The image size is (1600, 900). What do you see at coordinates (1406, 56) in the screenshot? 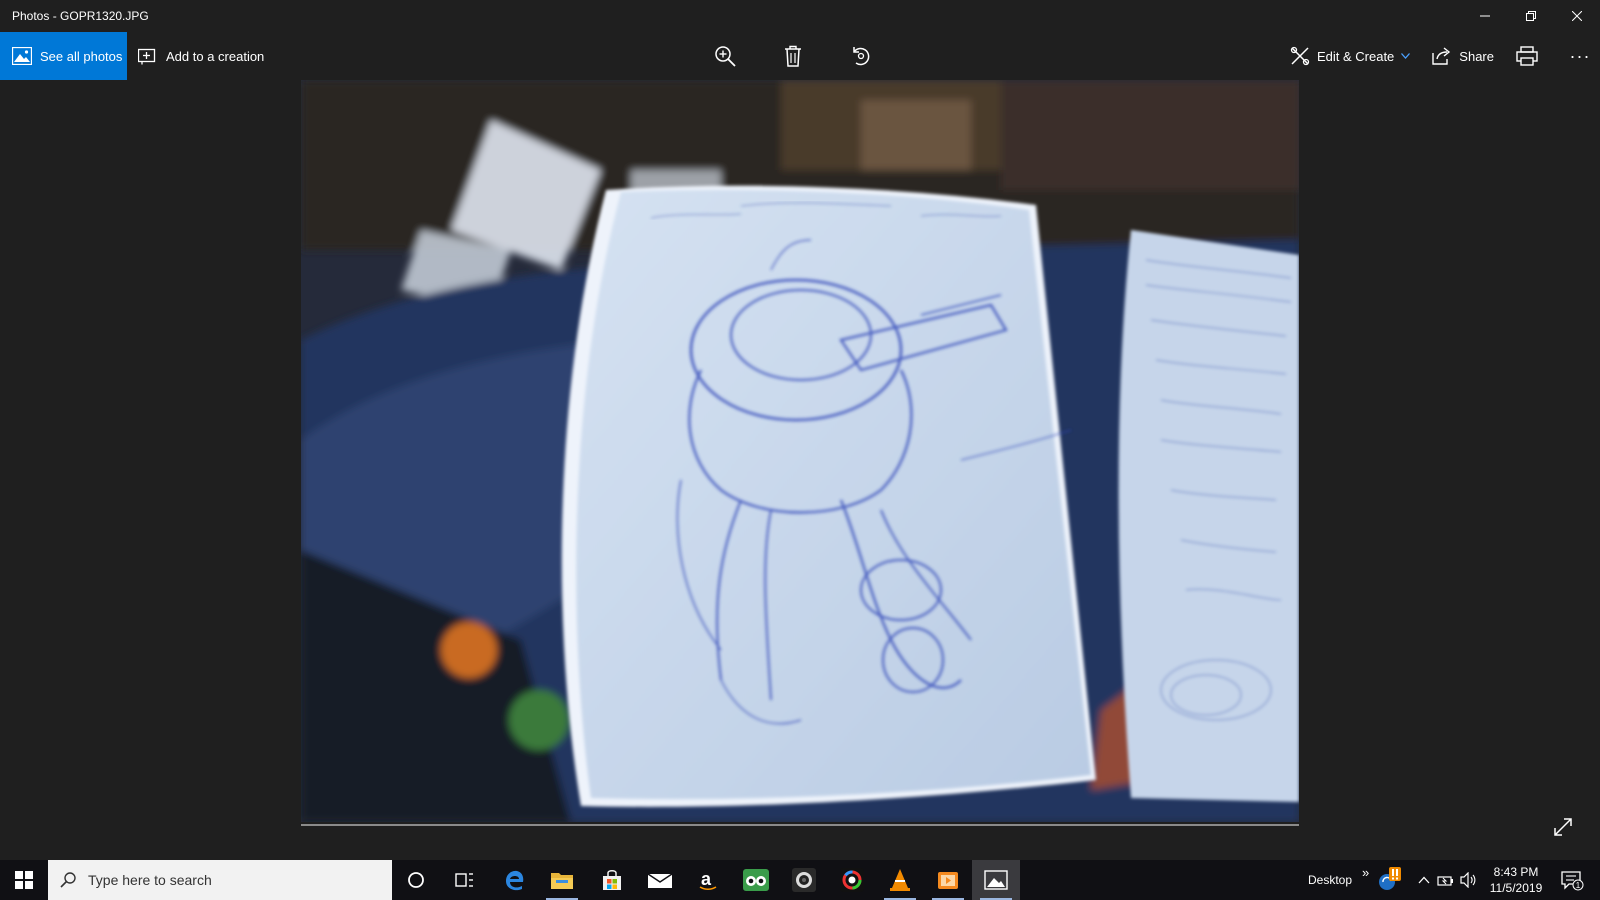
I see `chevron-down-icon` at bounding box center [1406, 56].